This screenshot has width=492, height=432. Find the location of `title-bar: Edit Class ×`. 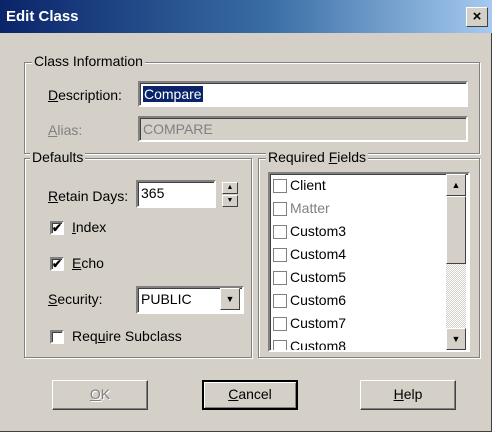

title-bar: Edit Class × is located at coordinates (246, 16).